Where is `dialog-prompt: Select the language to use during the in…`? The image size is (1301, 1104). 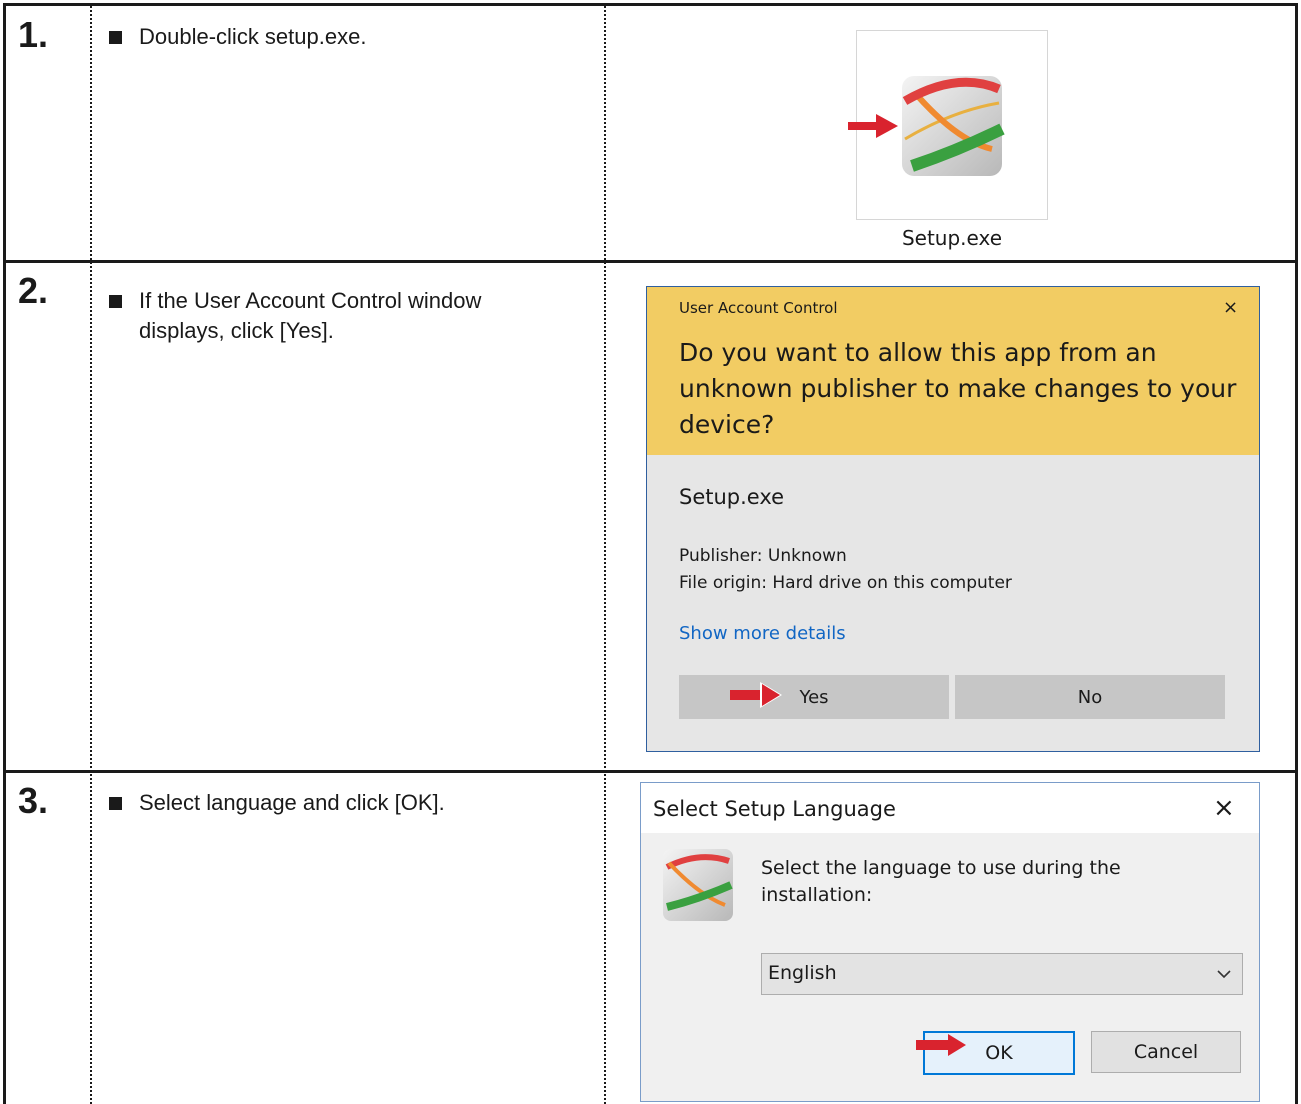 dialog-prompt: Select the language to use during the in… is located at coordinates (941, 881).